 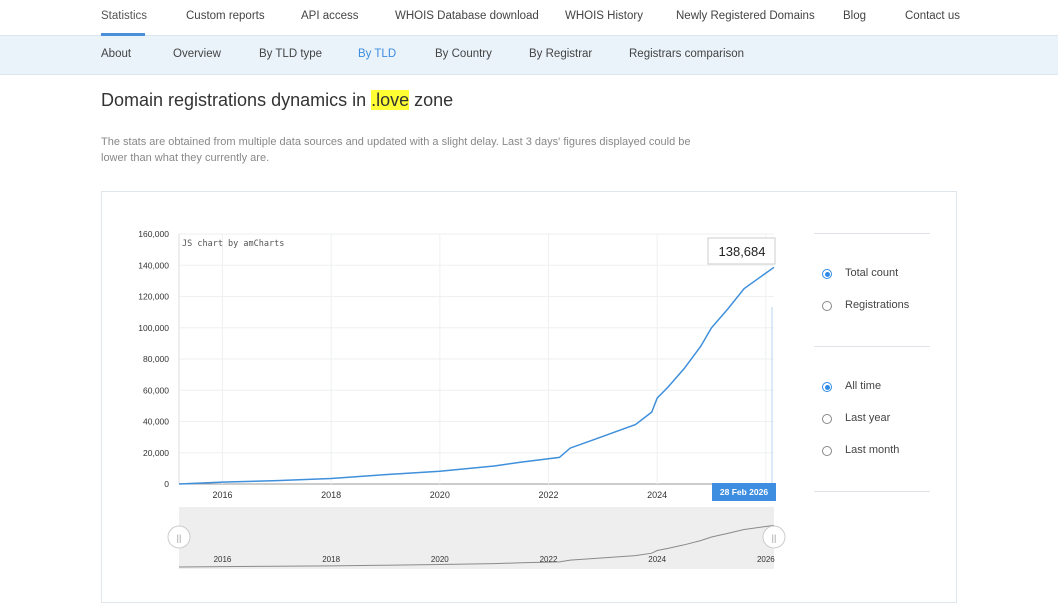 I want to click on tab-by-country: By Country, so click(x=463, y=54).